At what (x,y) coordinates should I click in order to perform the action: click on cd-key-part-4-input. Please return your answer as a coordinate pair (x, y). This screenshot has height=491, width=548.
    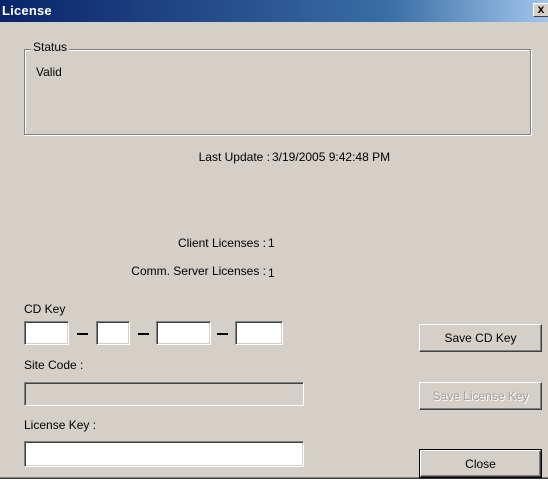
    Looking at the image, I should click on (259, 333).